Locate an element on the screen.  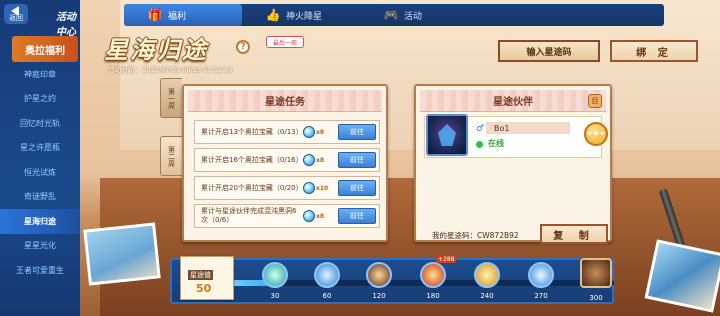
sidebar-item-5: 恒光试炼 is located at coordinates (40, 172).